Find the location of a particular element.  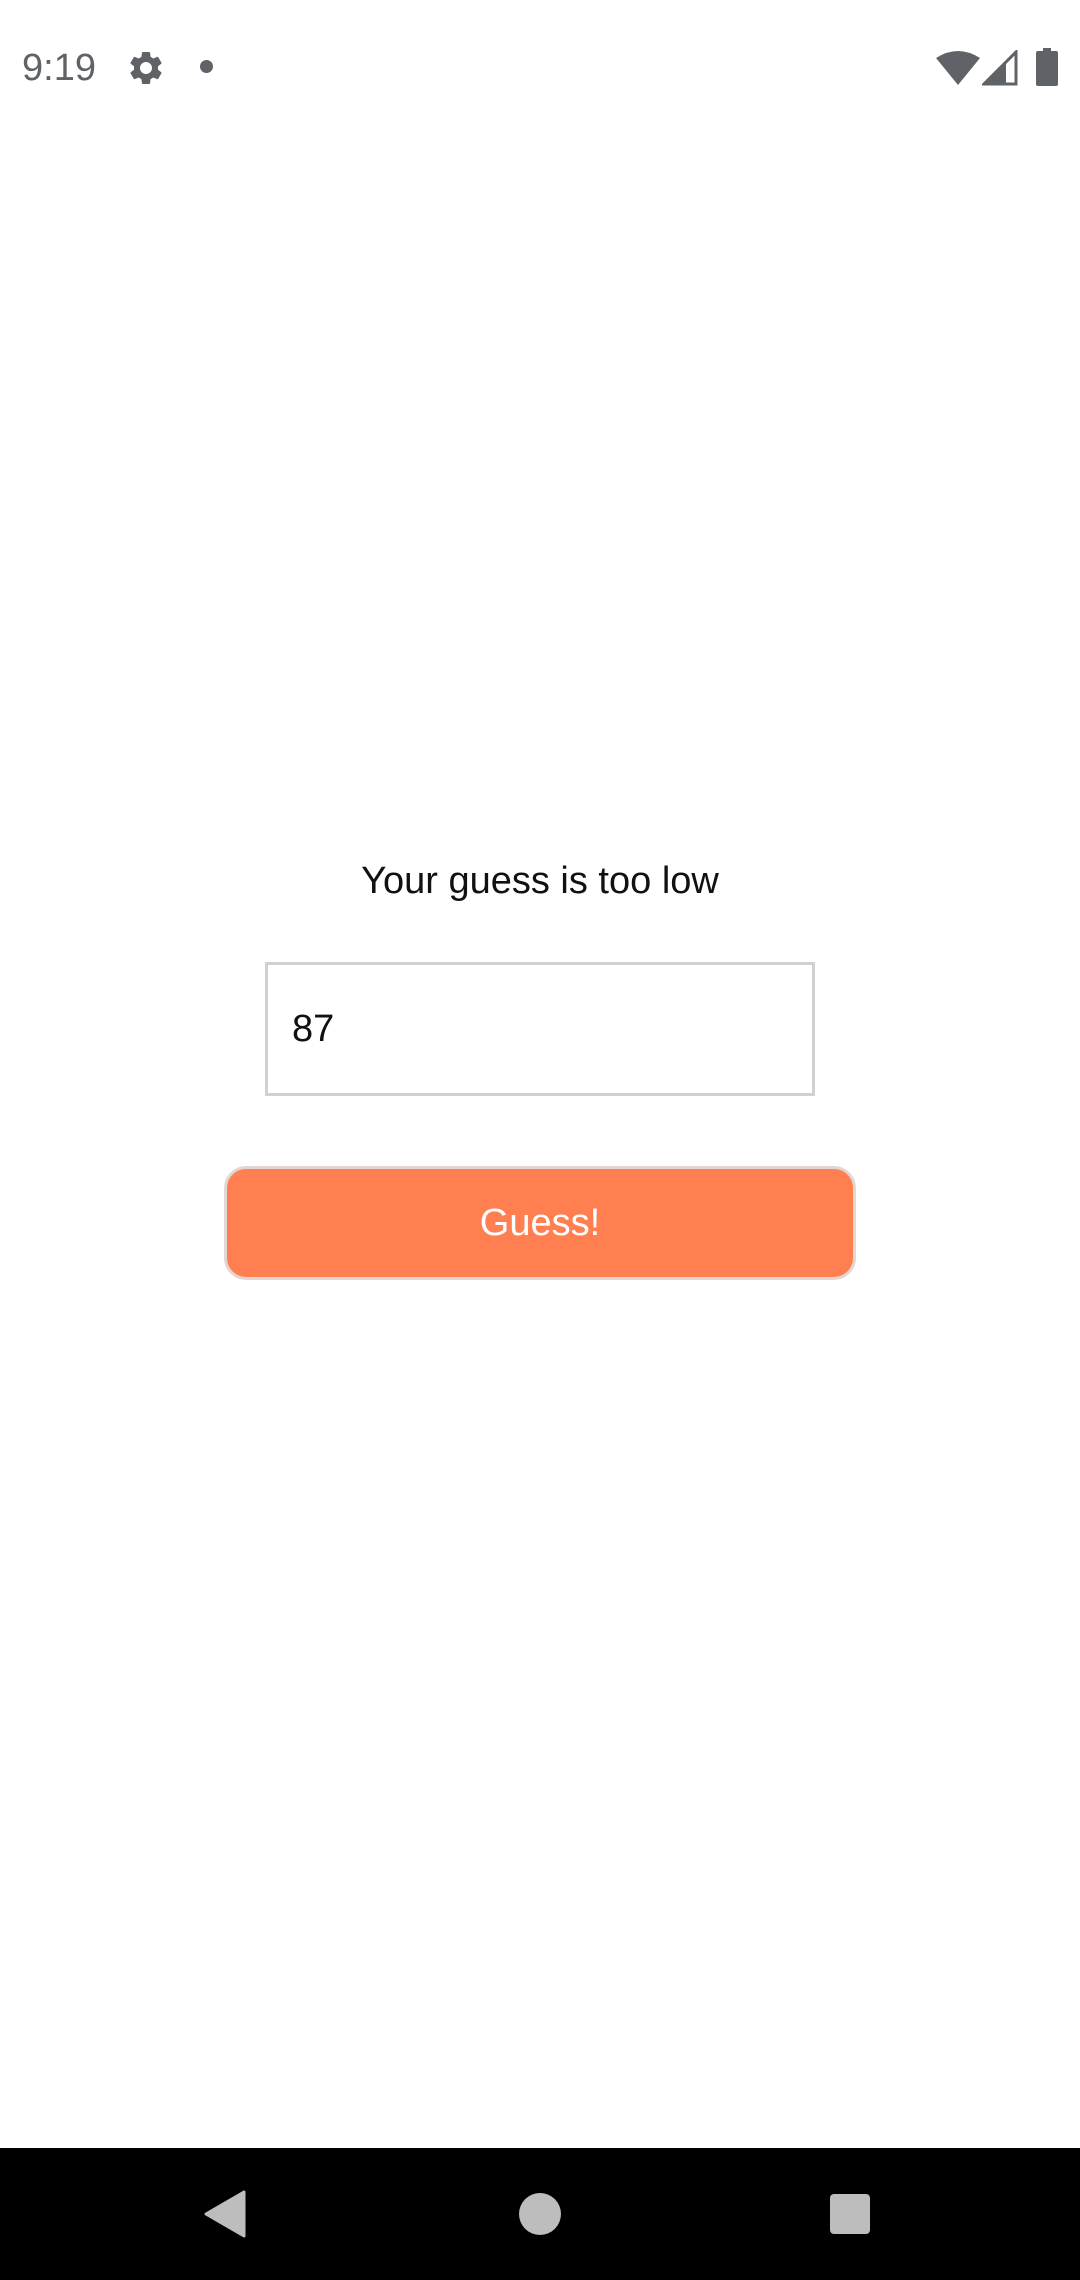

guess-button: Guess! is located at coordinates (540, 1223).